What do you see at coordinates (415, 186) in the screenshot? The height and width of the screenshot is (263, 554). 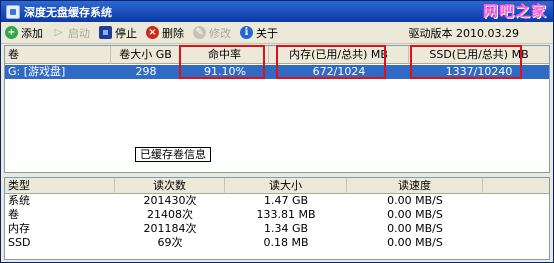 I see `col-read-speed: 读速度` at bounding box center [415, 186].